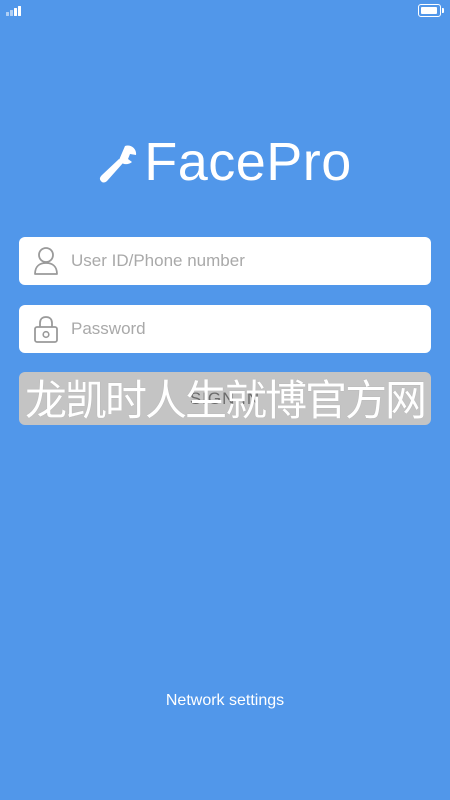 This screenshot has width=450, height=800. I want to click on app-logo: FacePro, so click(225, 162).